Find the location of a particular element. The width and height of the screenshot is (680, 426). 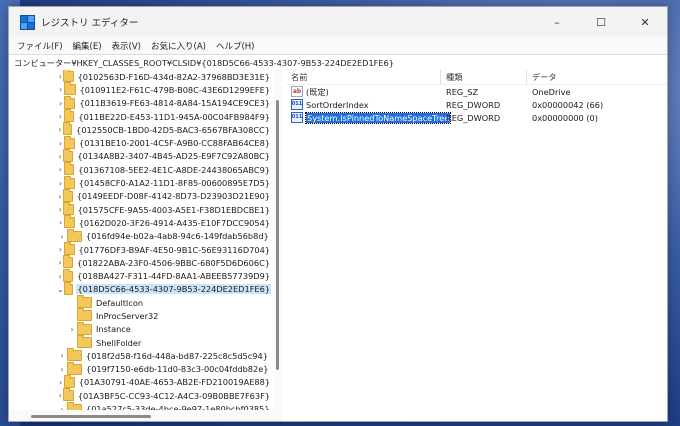

tree-horizontal-scroll-thumb is located at coordinates (91, 416).